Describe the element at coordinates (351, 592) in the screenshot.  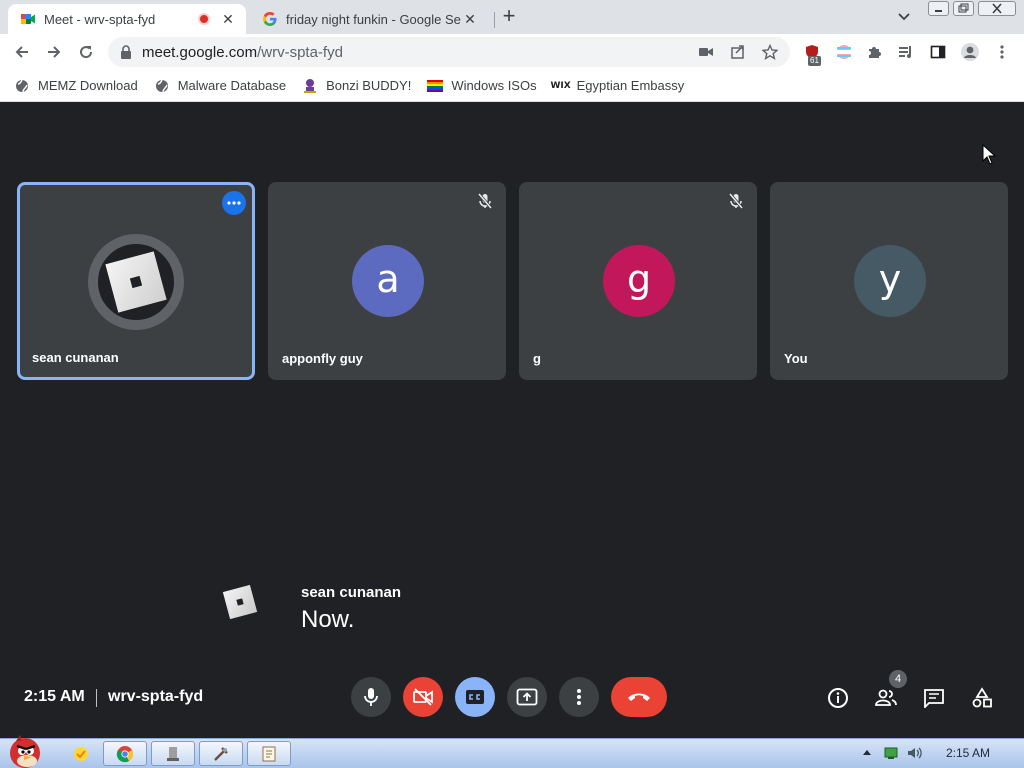
I see `caption-speaker-name: sean cunanan` at that location.